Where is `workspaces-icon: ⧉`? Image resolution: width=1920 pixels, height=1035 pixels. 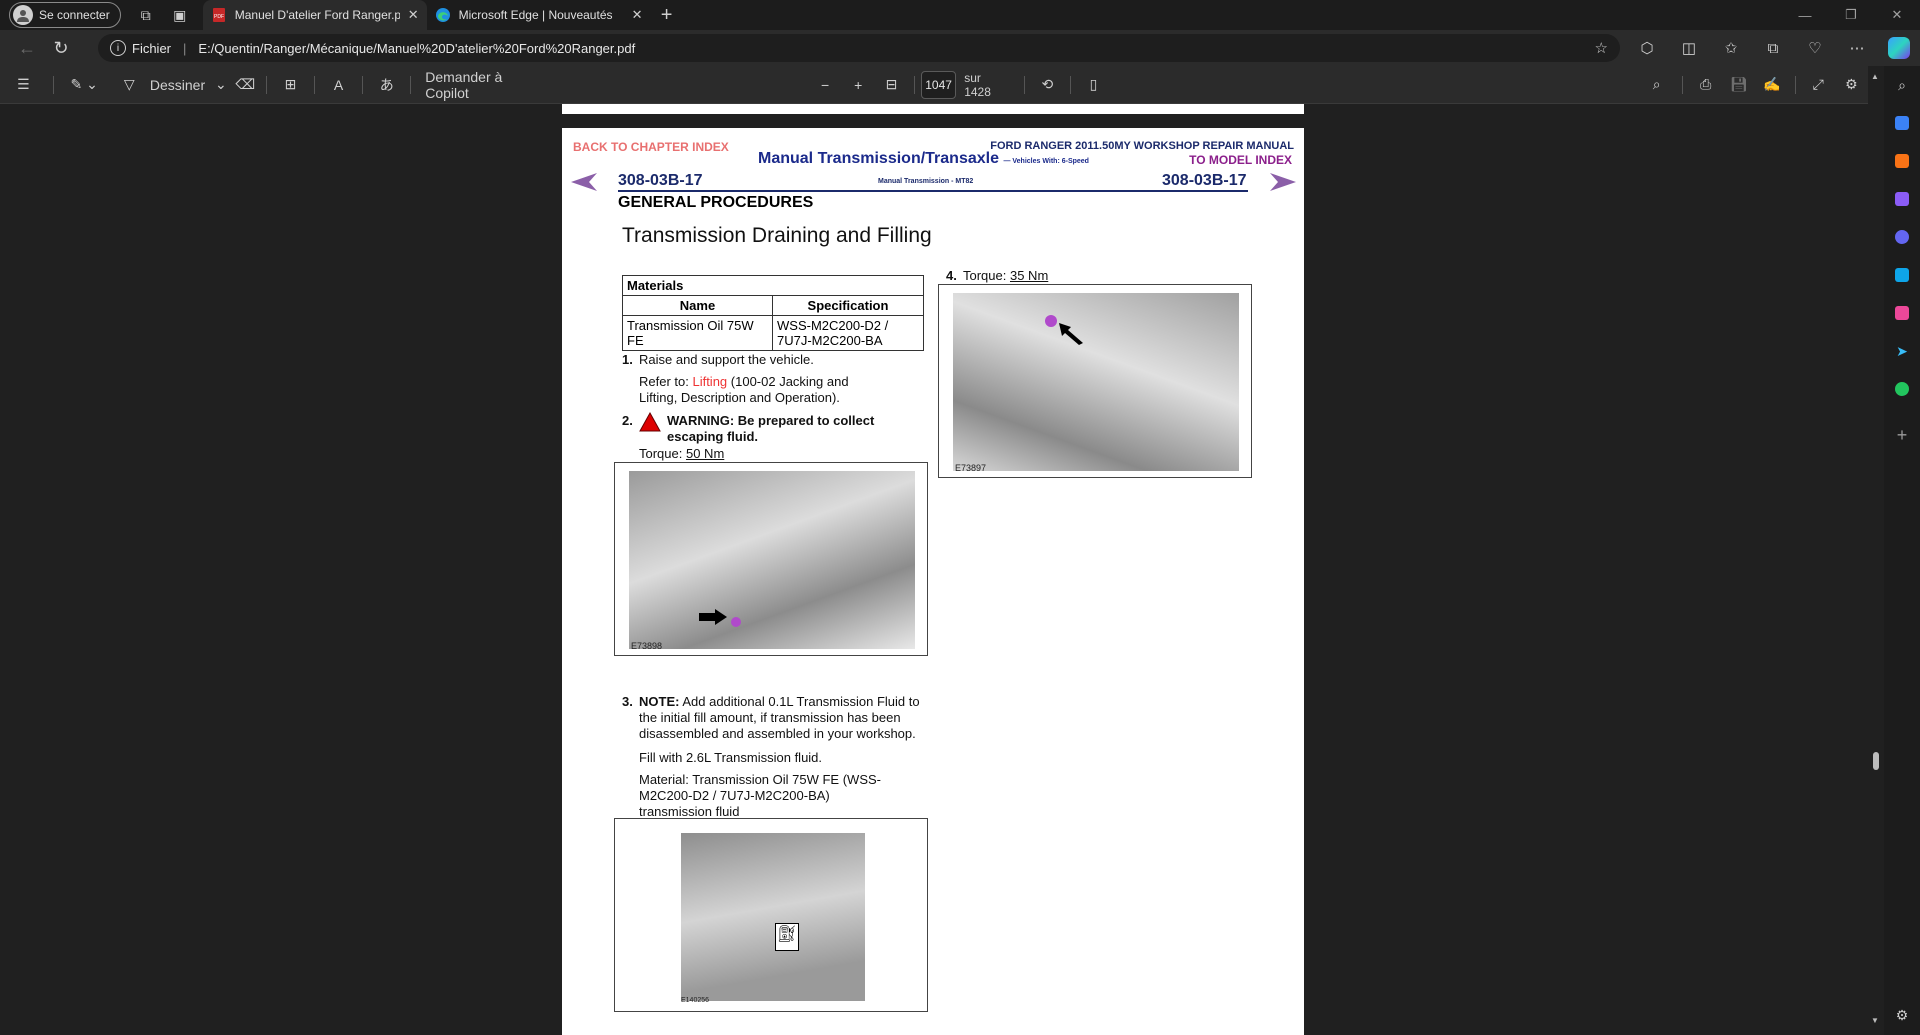
workspaces-icon: ⧉ is located at coordinates (146, 15).